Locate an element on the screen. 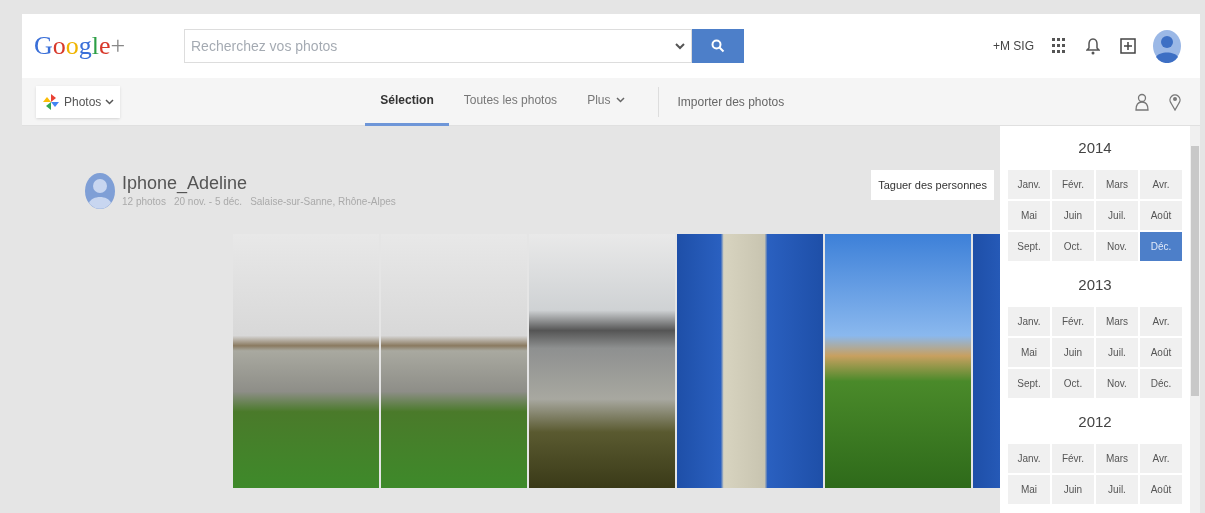  year-heading: 2012 is located at coordinates (1095, 422).